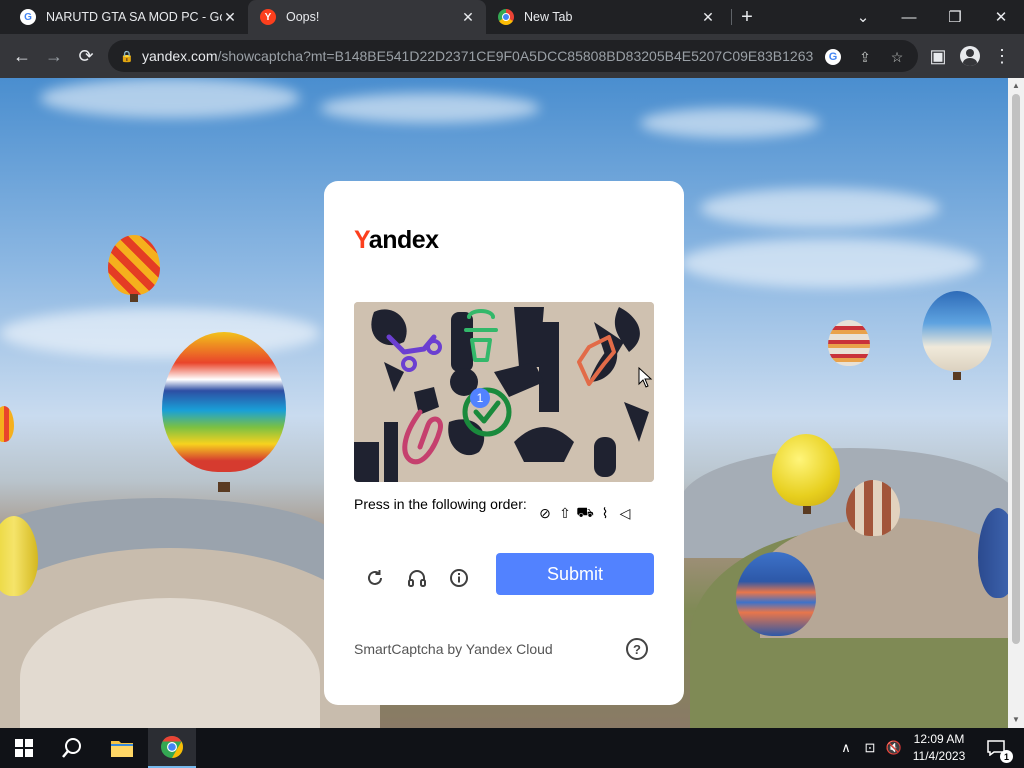 The height and width of the screenshot is (768, 1024). What do you see at coordinates (54, 56) in the screenshot?
I see `forward-button: →` at bounding box center [54, 56].